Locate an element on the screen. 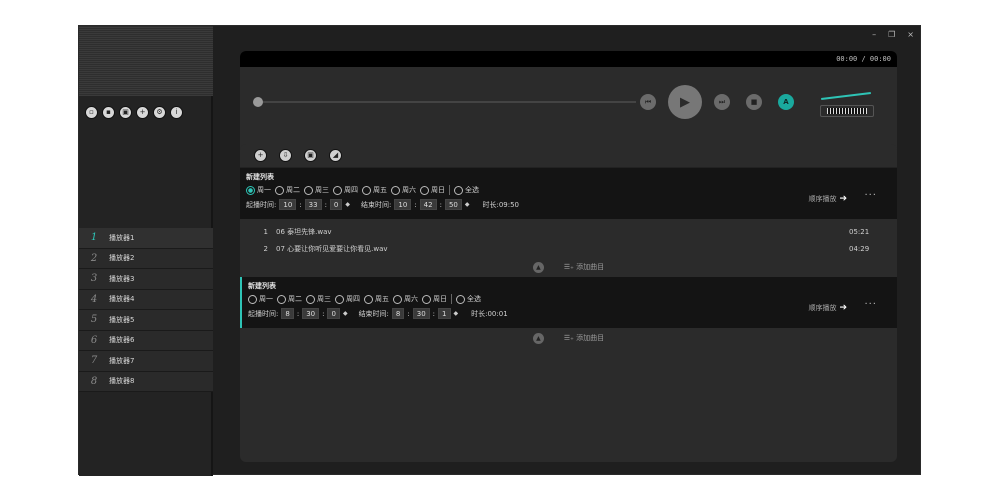  volume-slider is located at coordinates (847, 111).